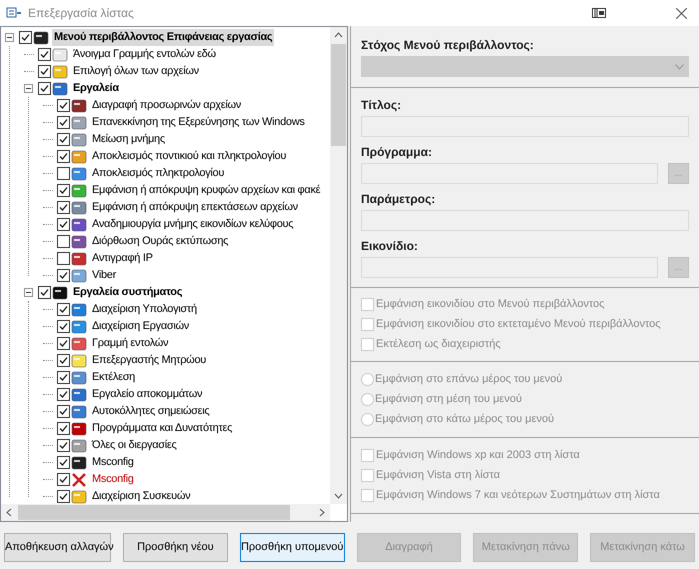 The height and width of the screenshot is (569, 699). What do you see at coordinates (478, 456) in the screenshot?
I see `option-label: Εμφάνιση Windows xp και 2003 στη λίστα` at bounding box center [478, 456].